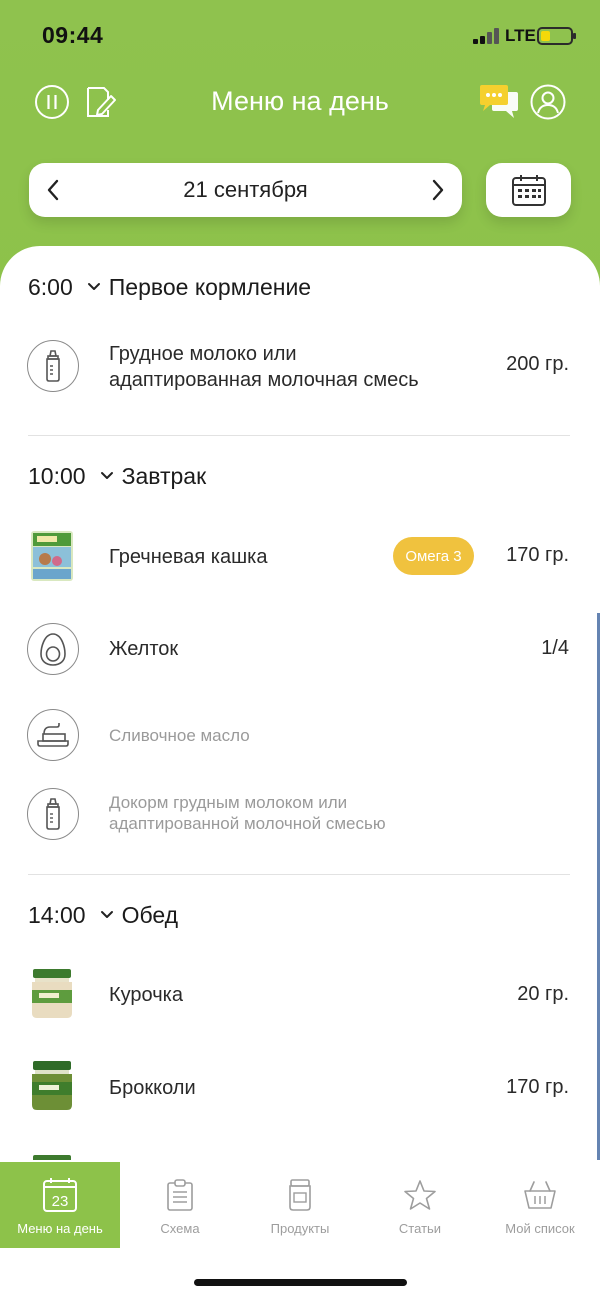 This screenshot has width=600, height=1297. I want to click on battery-icon, so click(556, 36).